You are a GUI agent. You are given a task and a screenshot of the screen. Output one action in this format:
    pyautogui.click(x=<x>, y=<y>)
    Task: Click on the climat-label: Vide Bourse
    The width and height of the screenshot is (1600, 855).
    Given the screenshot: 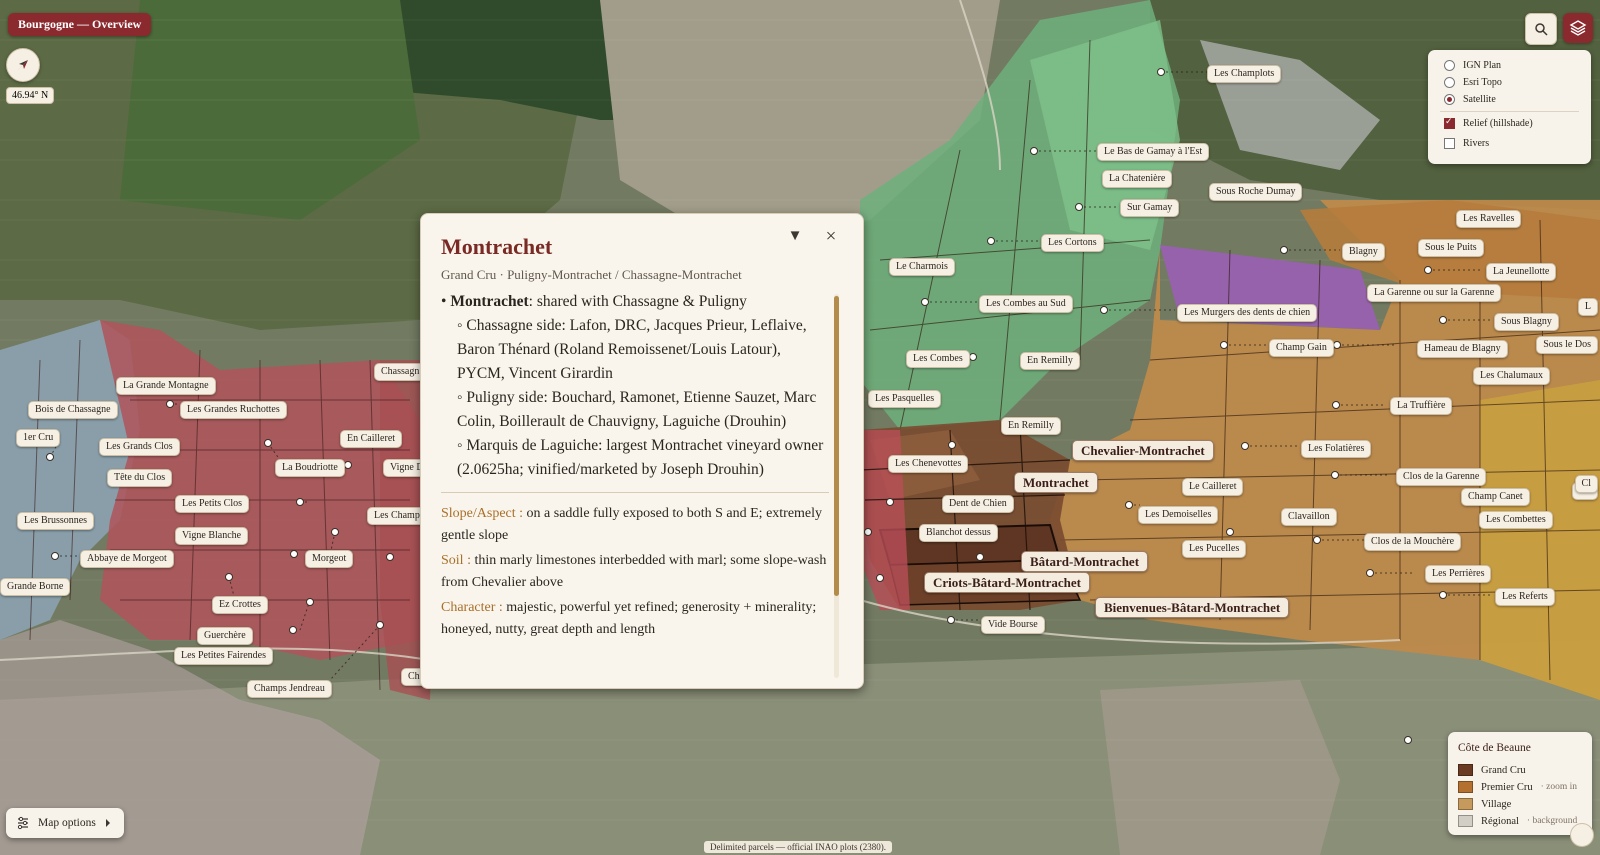 What is the action you would take?
    pyautogui.click(x=1013, y=625)
    